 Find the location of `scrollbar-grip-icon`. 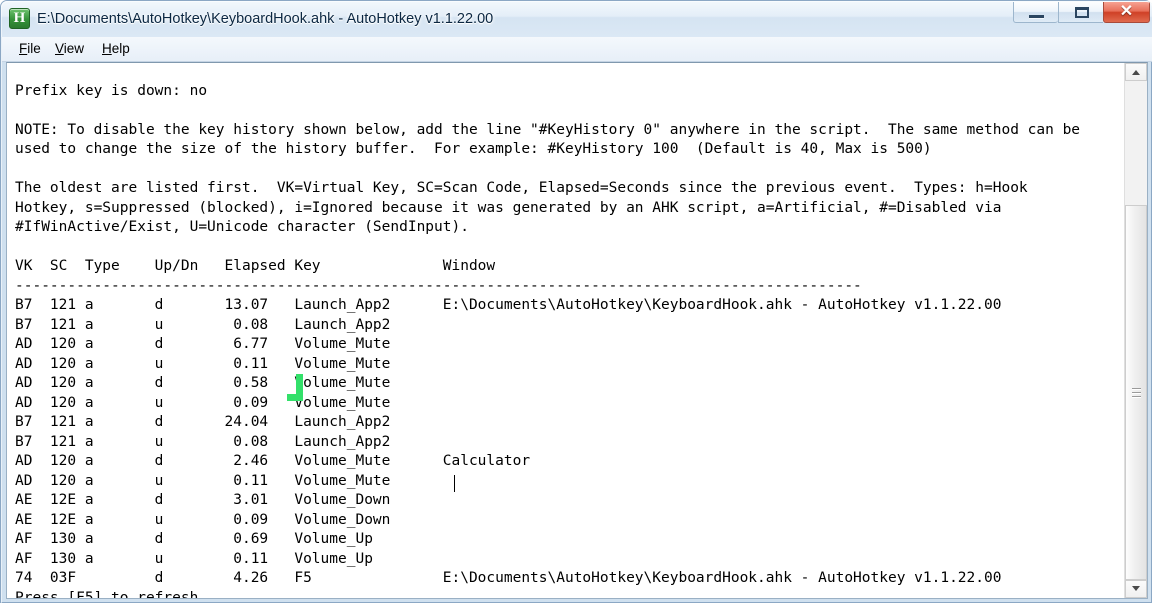

scrollbar-grip-icon is located at coordinates (1136, 392).